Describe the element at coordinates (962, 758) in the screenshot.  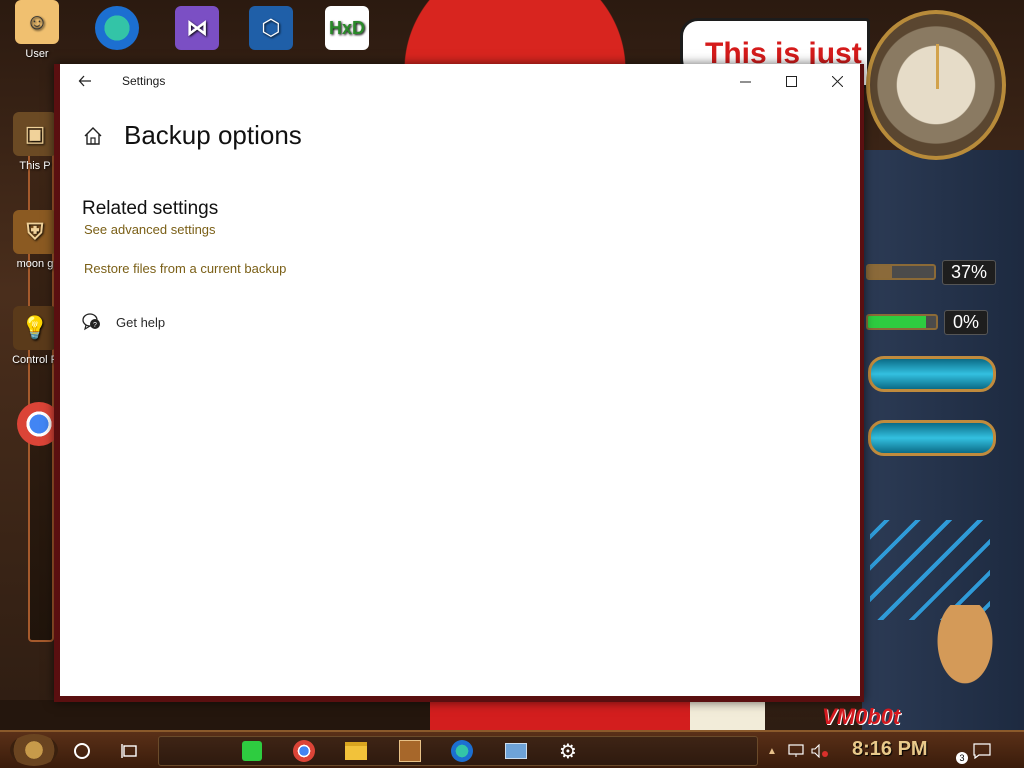
I see `notification-badge: 3` at that location.